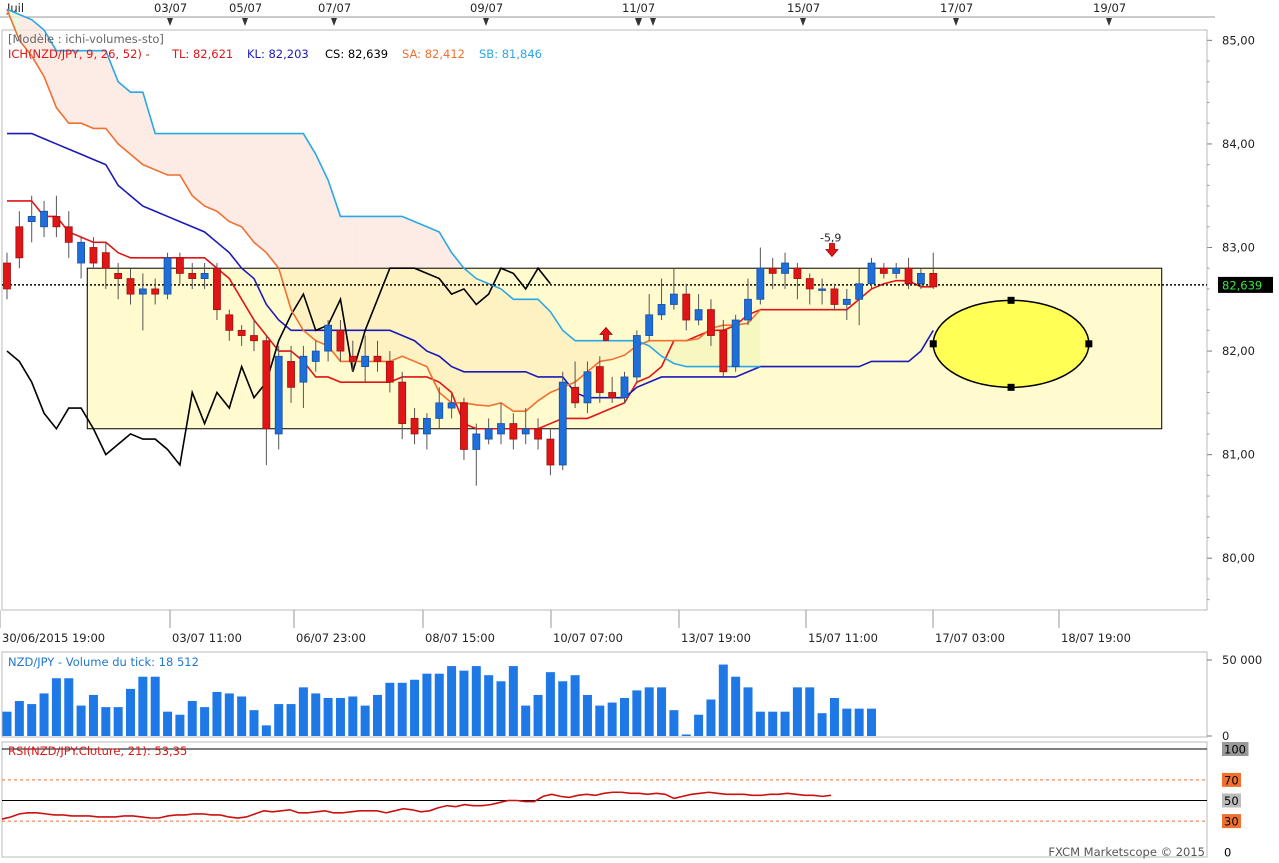 The image size is (1279, 863). I want to click on legend-sa: SA: 82,412, so click(433, 54).